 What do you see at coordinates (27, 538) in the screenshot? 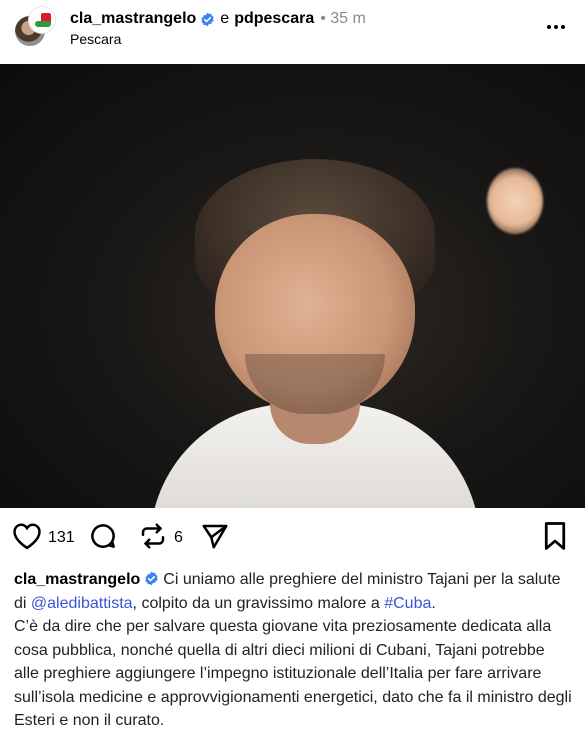
I see `heart-icon` at bounding box center [27, 538].